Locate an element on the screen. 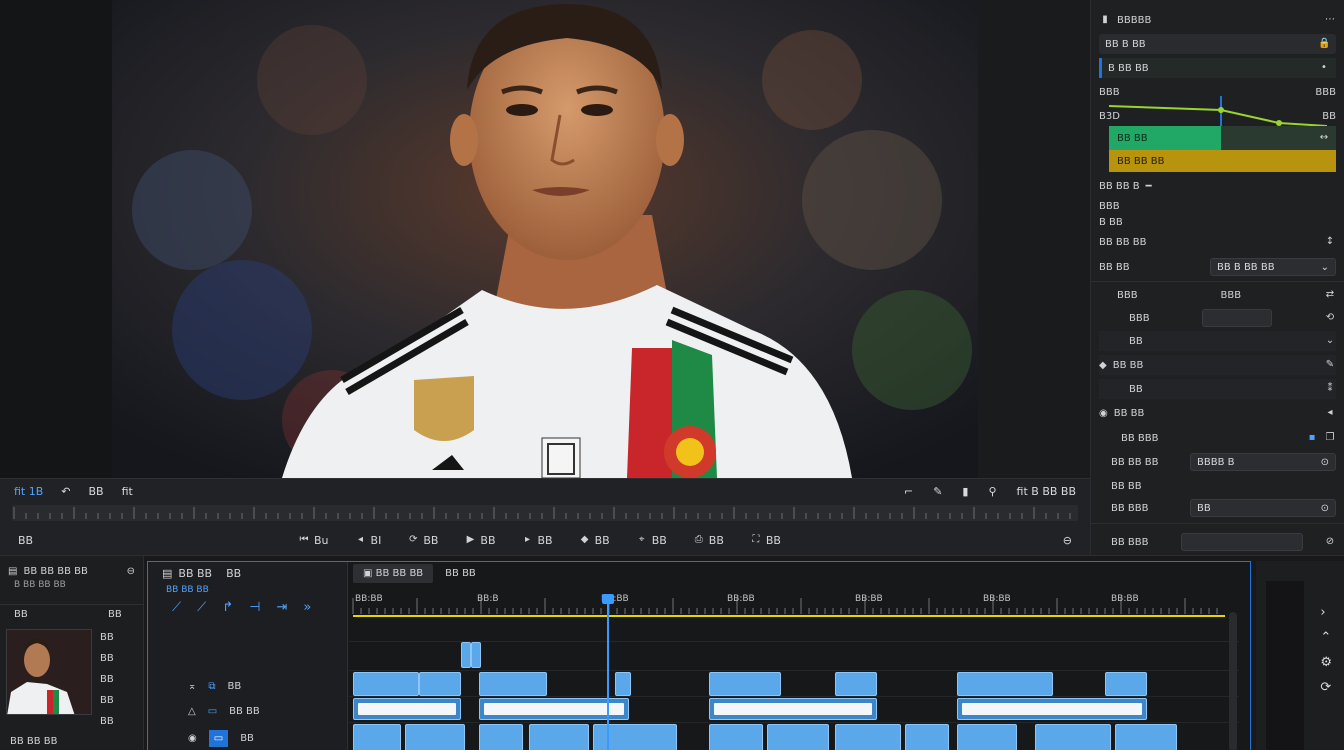  field-4-icon: ⊘ is located at coordinates (1330, 542).